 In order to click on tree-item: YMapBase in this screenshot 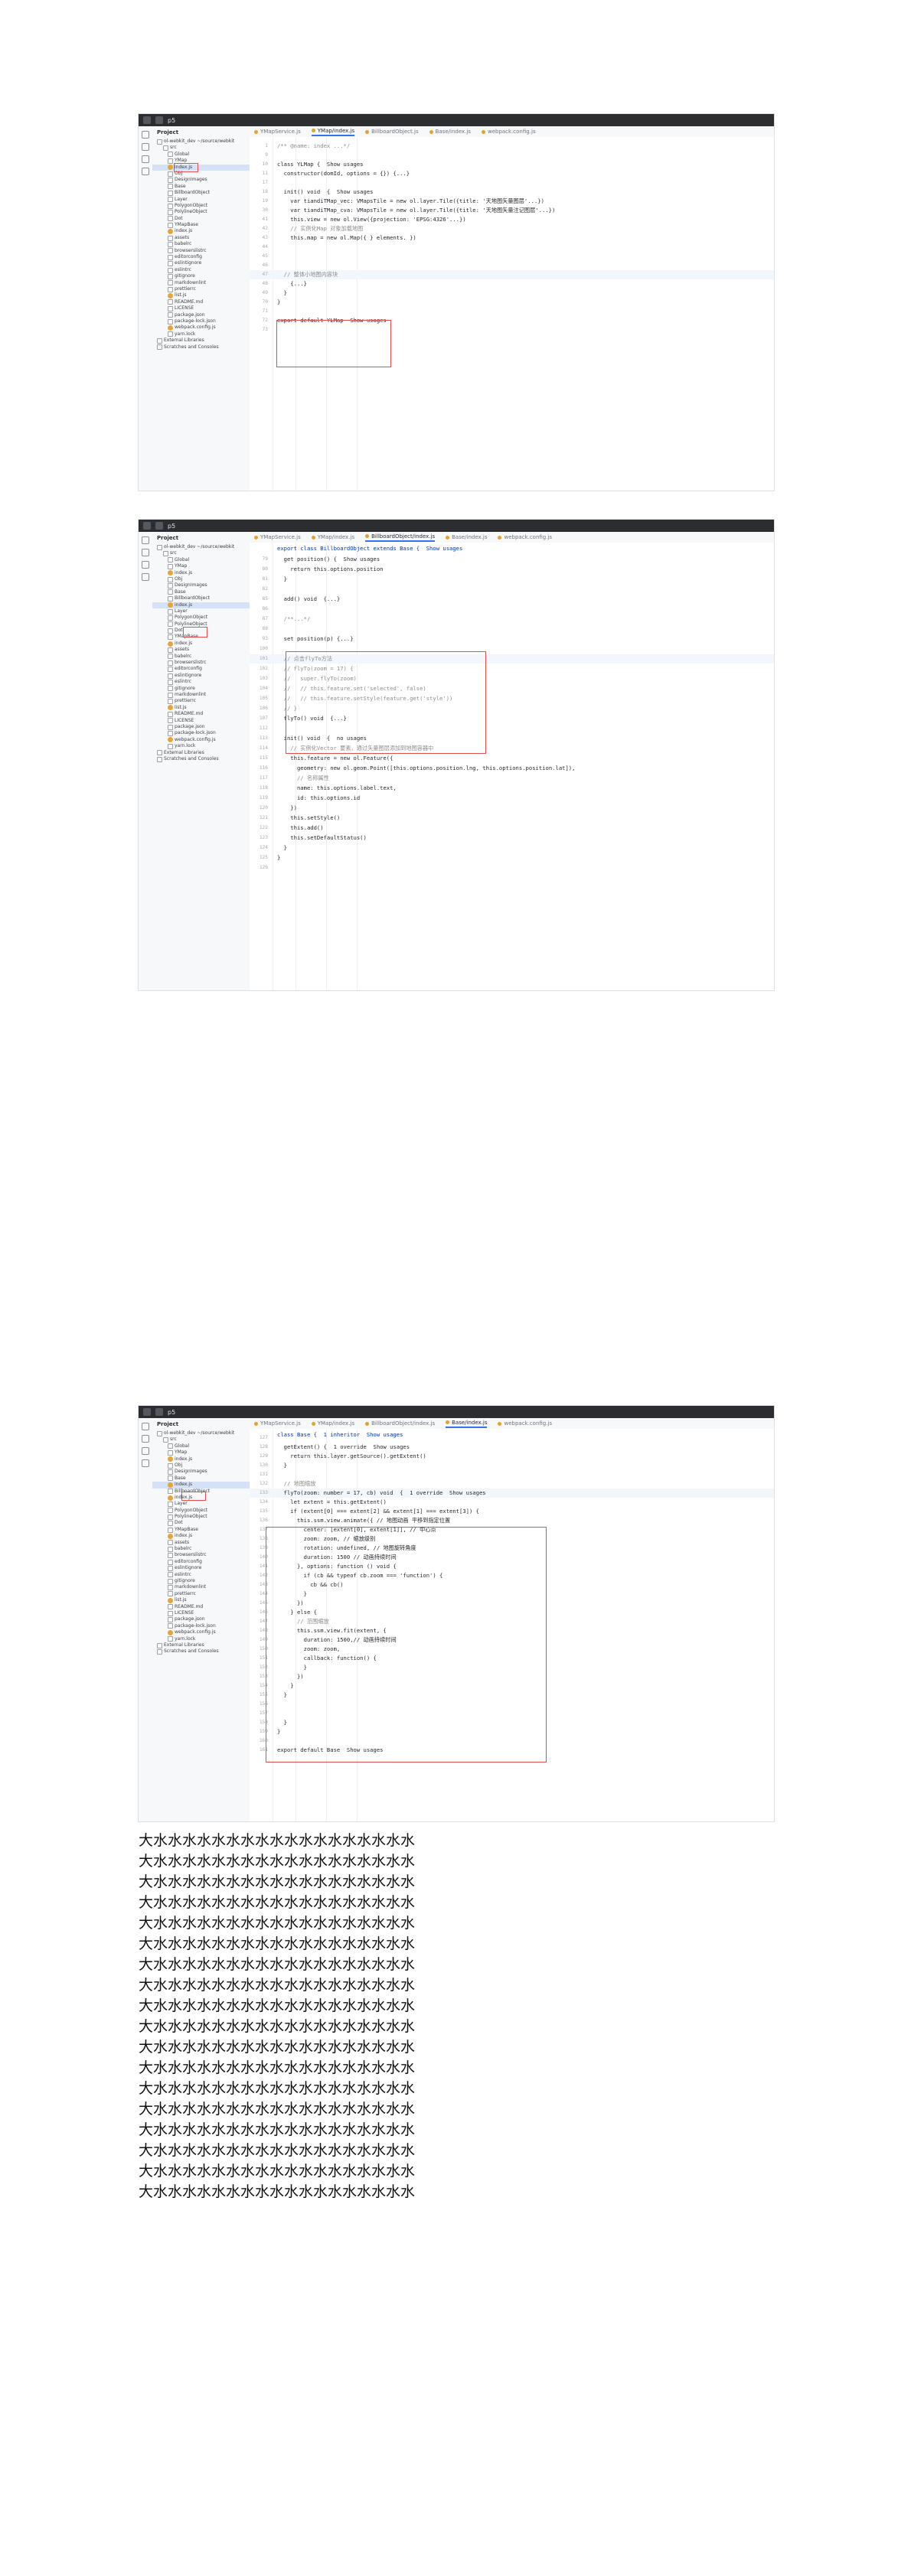, I will do `click(201, 225)`.